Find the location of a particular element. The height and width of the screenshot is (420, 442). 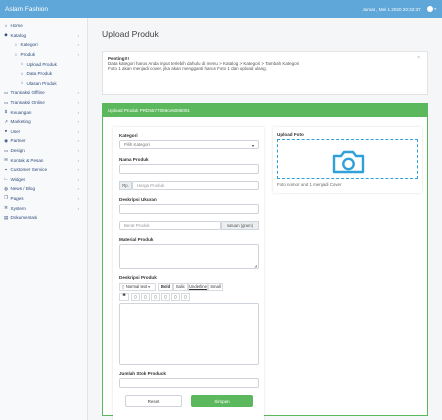

sidebar-item-upload-produk: ○ Upload Produk is located at coordinates (43, 64).